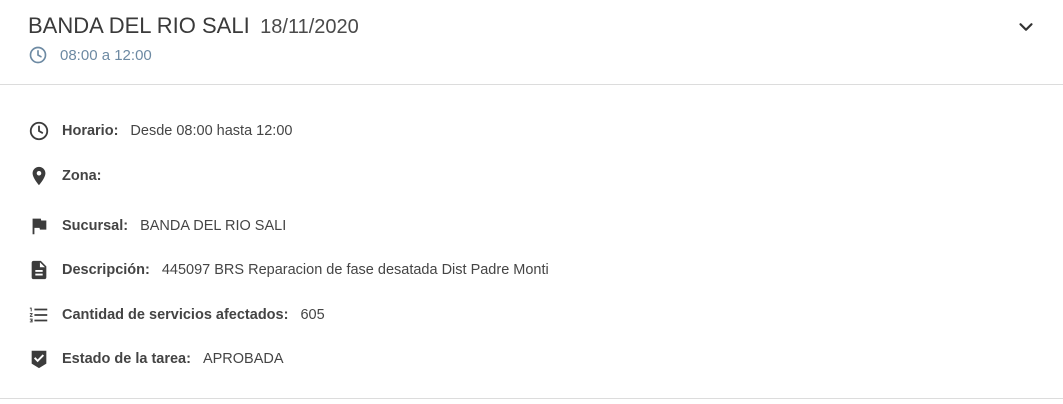 This screenshot has width=1063, height=404. I want to click on detail-zona: Zona:, so click(70, 176).